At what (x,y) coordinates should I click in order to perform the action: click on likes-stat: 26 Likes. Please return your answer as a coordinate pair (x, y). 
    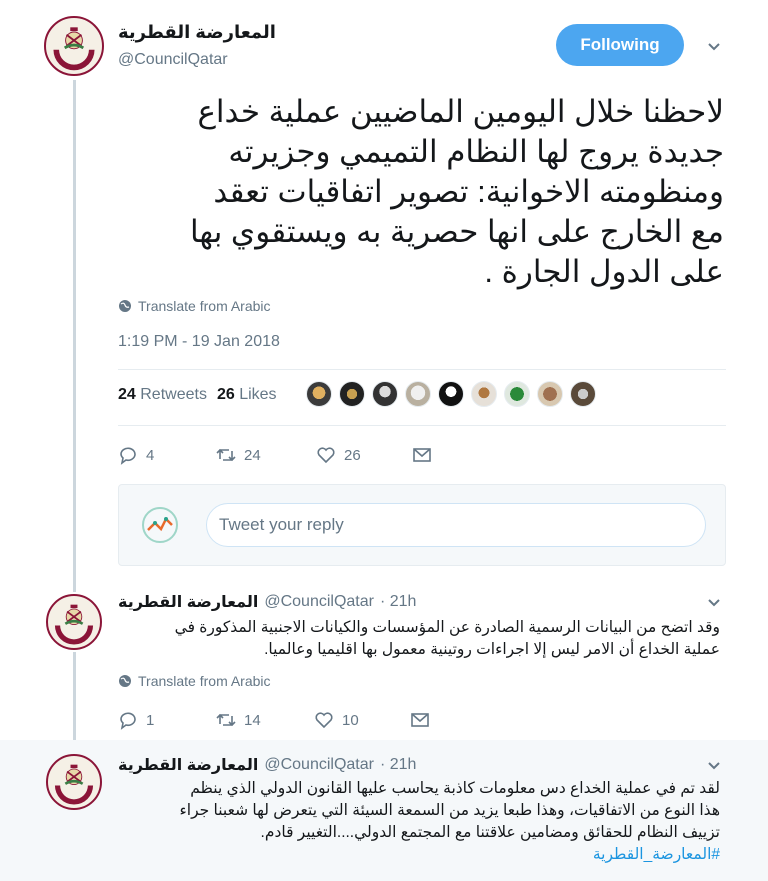
    Looking at the image, I should click on (247, 395).